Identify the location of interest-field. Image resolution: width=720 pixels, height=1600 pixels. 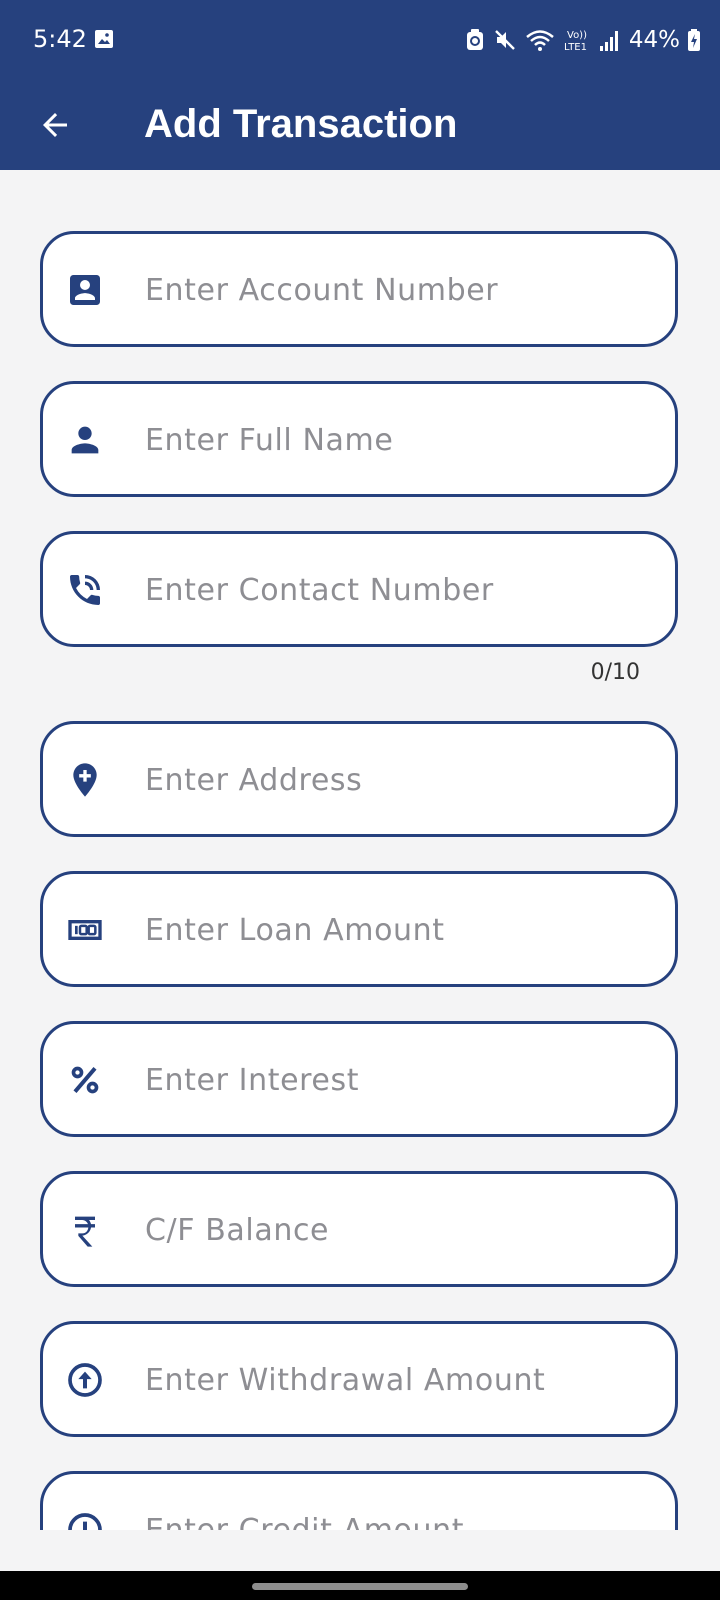
(359, 1079).